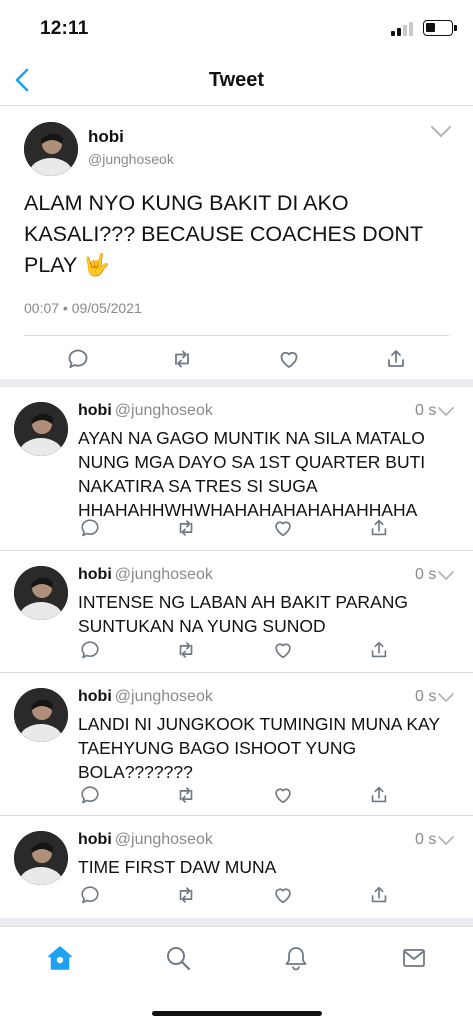  I want to click on tweet-timestamp: 00:07 • 09/05/2021, so click(83, 308).